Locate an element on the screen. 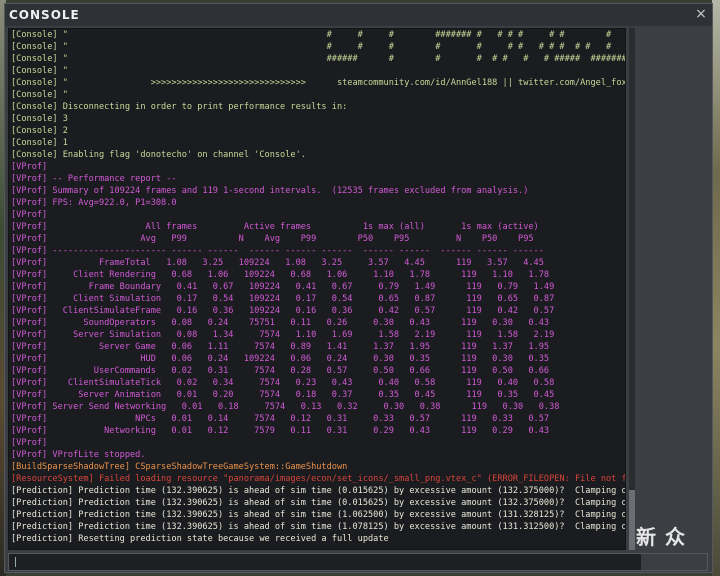  submit-button is located at coordinates (674, 562).